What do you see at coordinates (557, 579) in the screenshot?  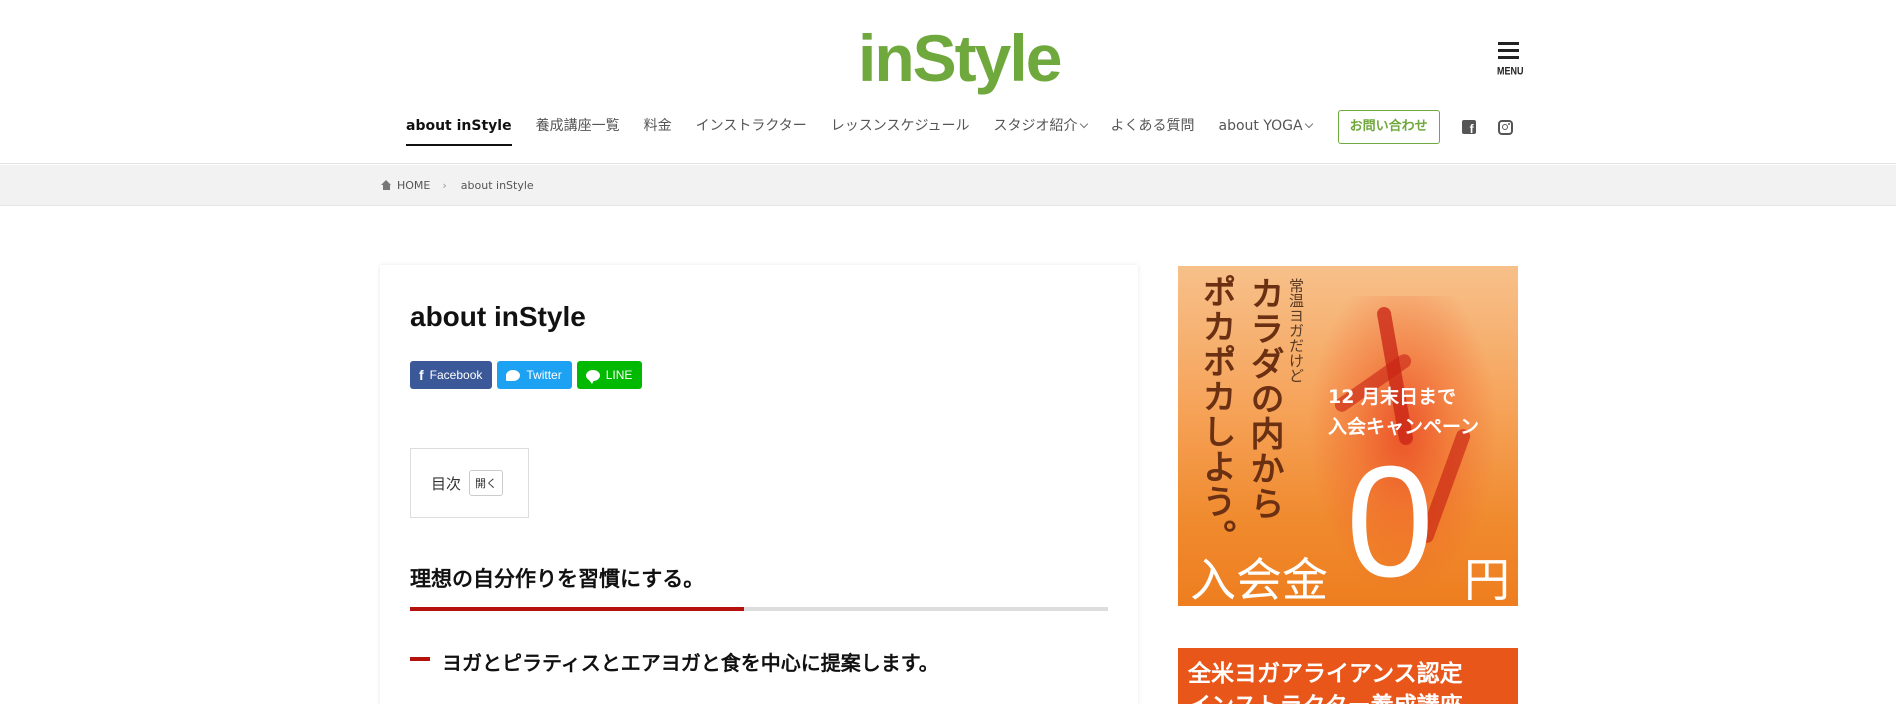 I see `section-heading: 理想の自分作りを習慣にする。` at bounding box center [557, 579].